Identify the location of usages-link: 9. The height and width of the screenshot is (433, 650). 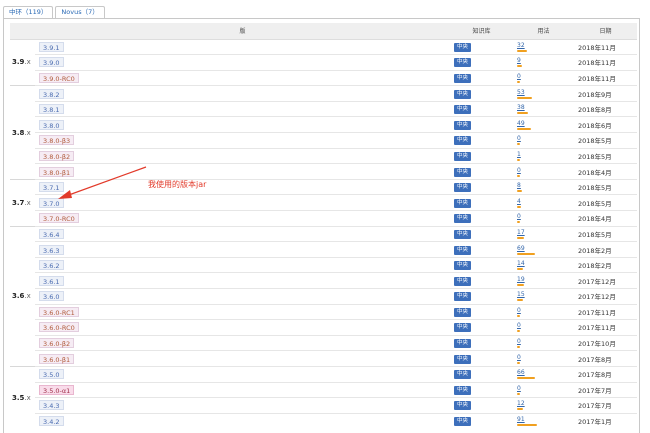
(543, 61).